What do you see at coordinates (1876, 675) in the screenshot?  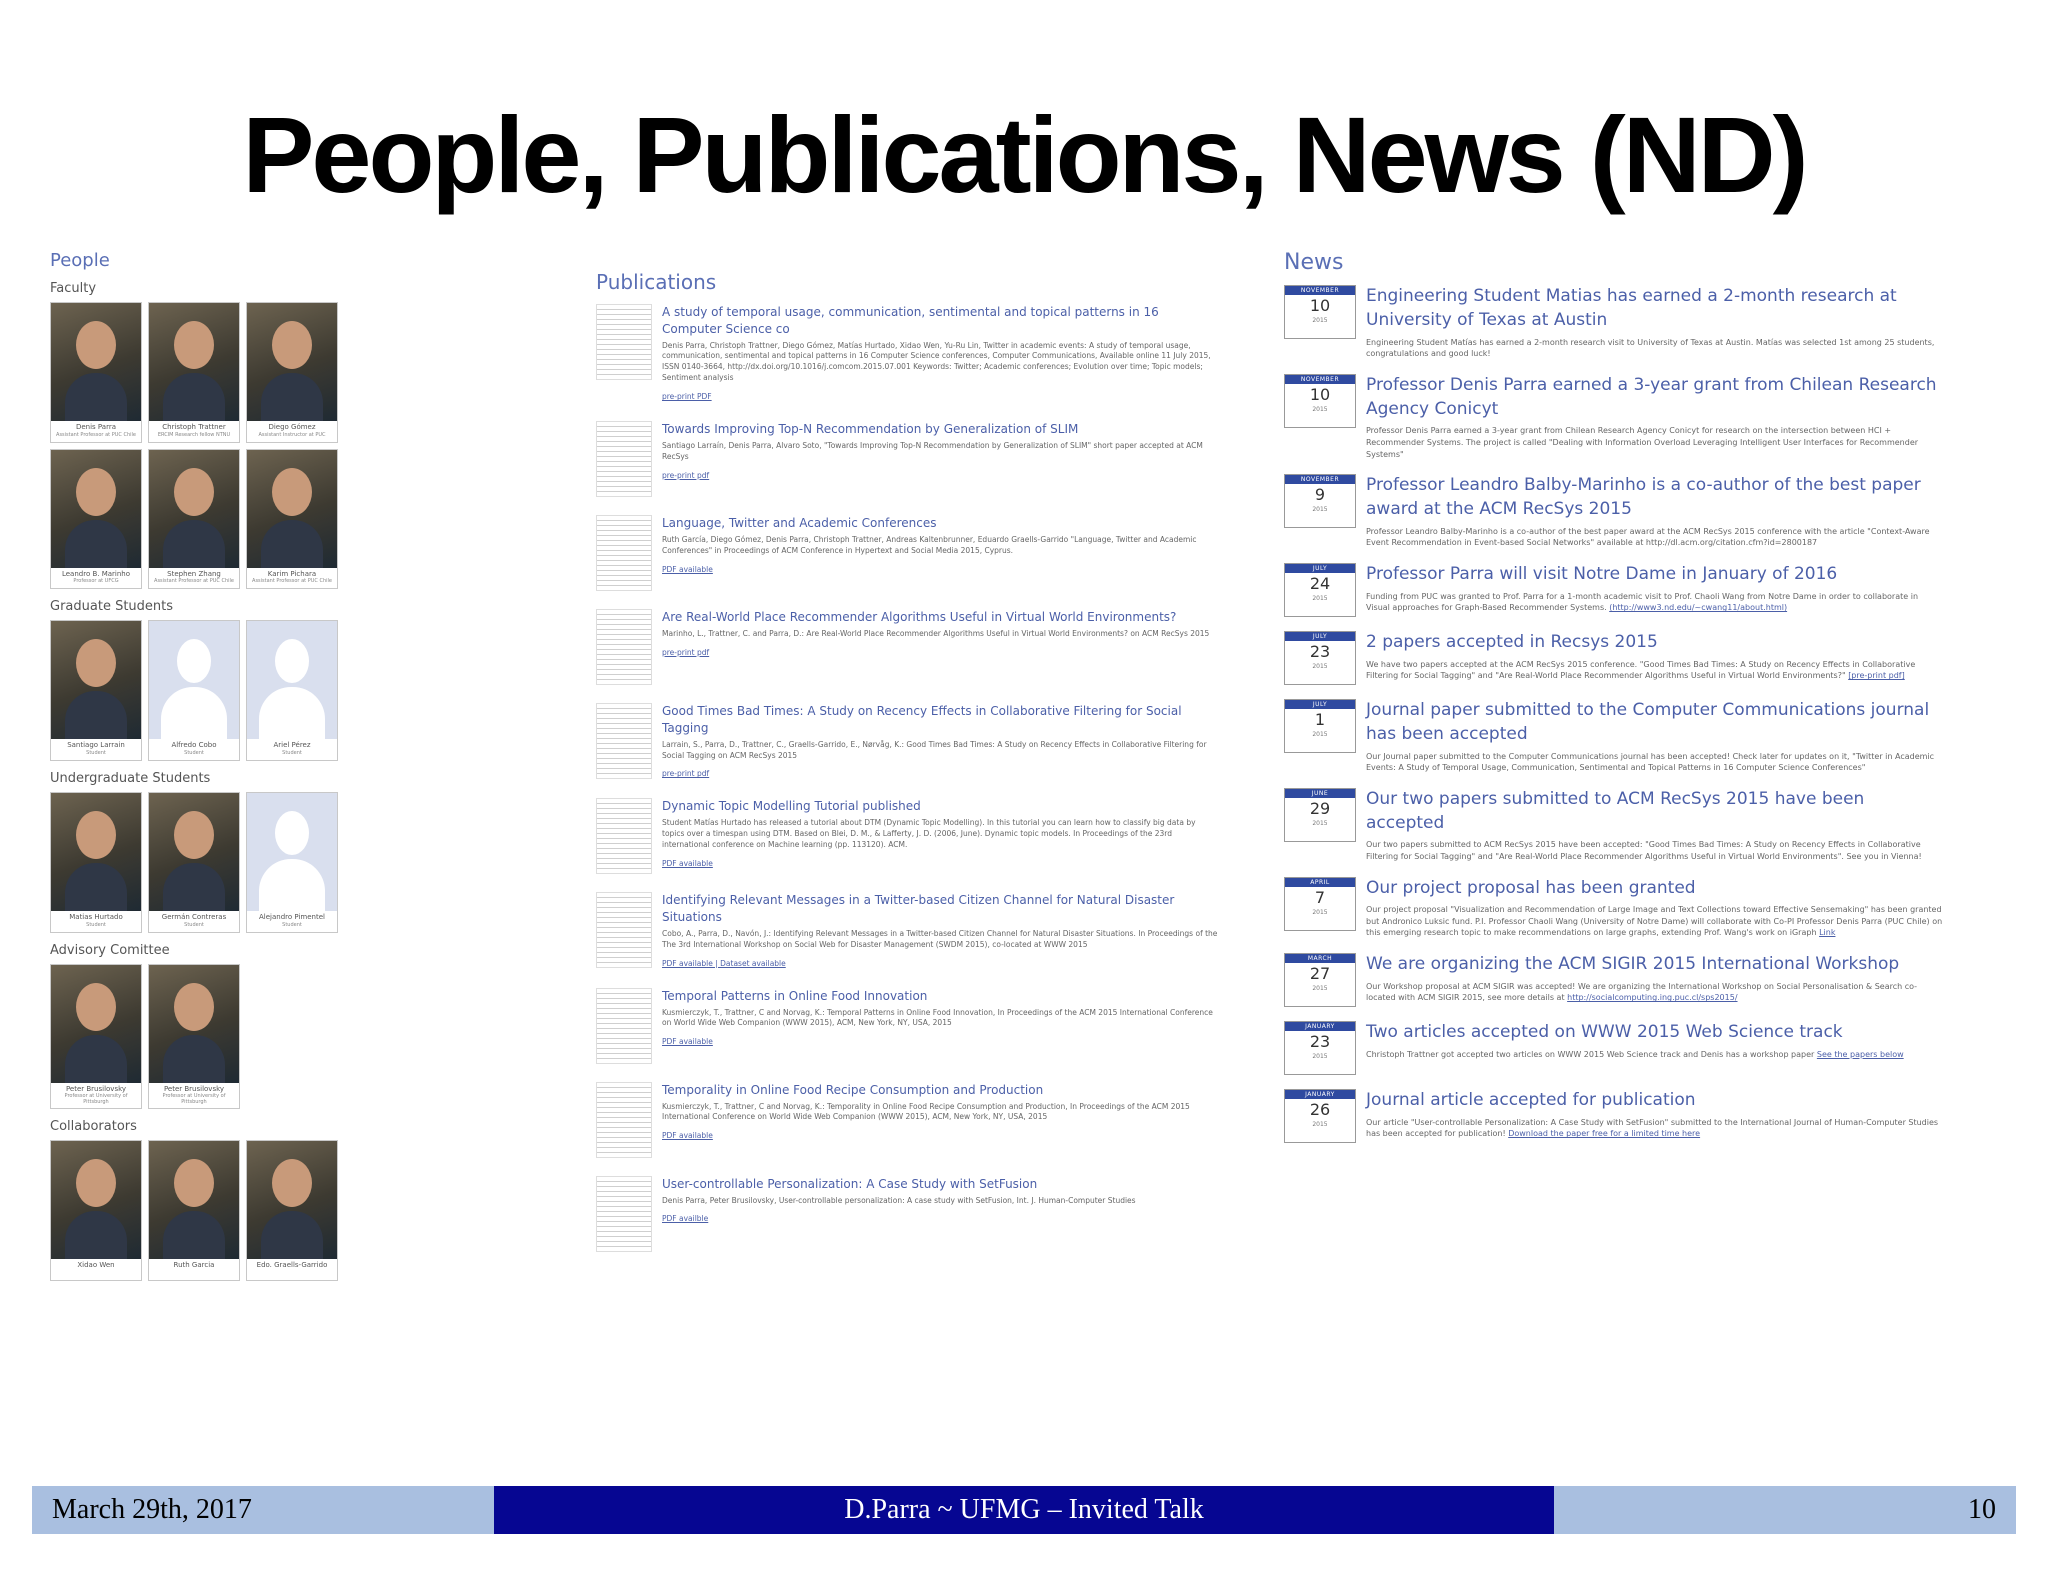 I see `news-link: [pre-print pdf]` at bounding box center [1876, 675].